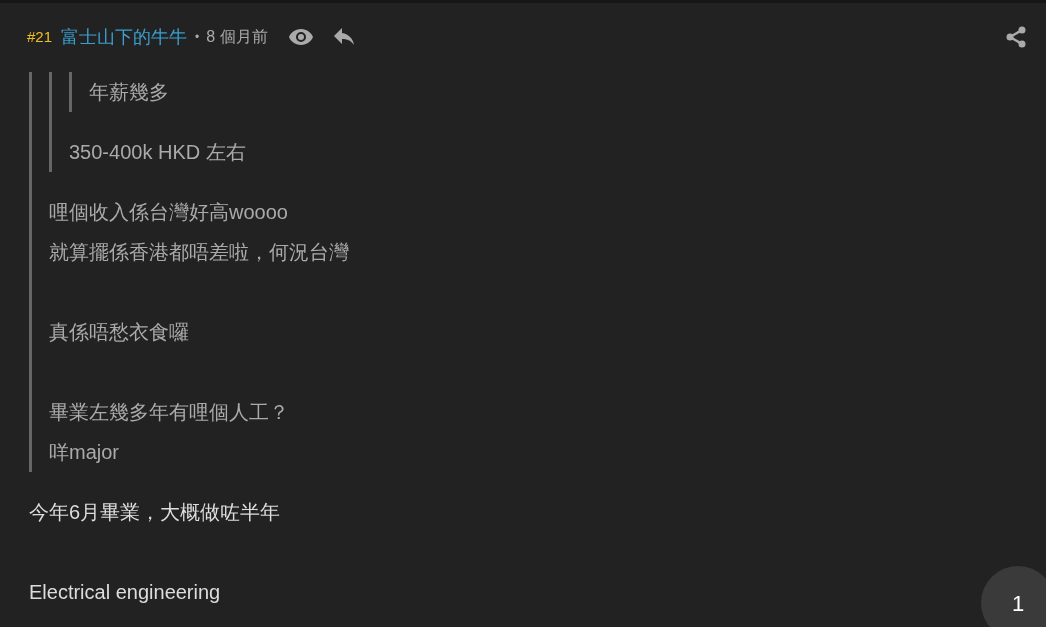 This screenshot has height=627, width=1046. What do you see at coordinates (1013, 596) in the screenshot?
I see `page-button: 1` at bounding box center [1013, 596].